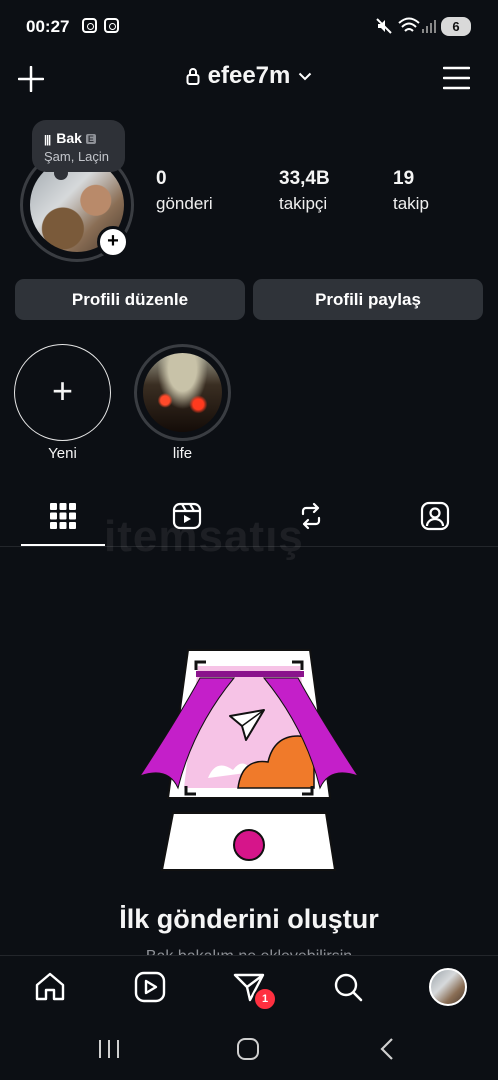 This screenshot has height=1080, width=498. I want to click on active-tab-indicator, so click(63, 545).